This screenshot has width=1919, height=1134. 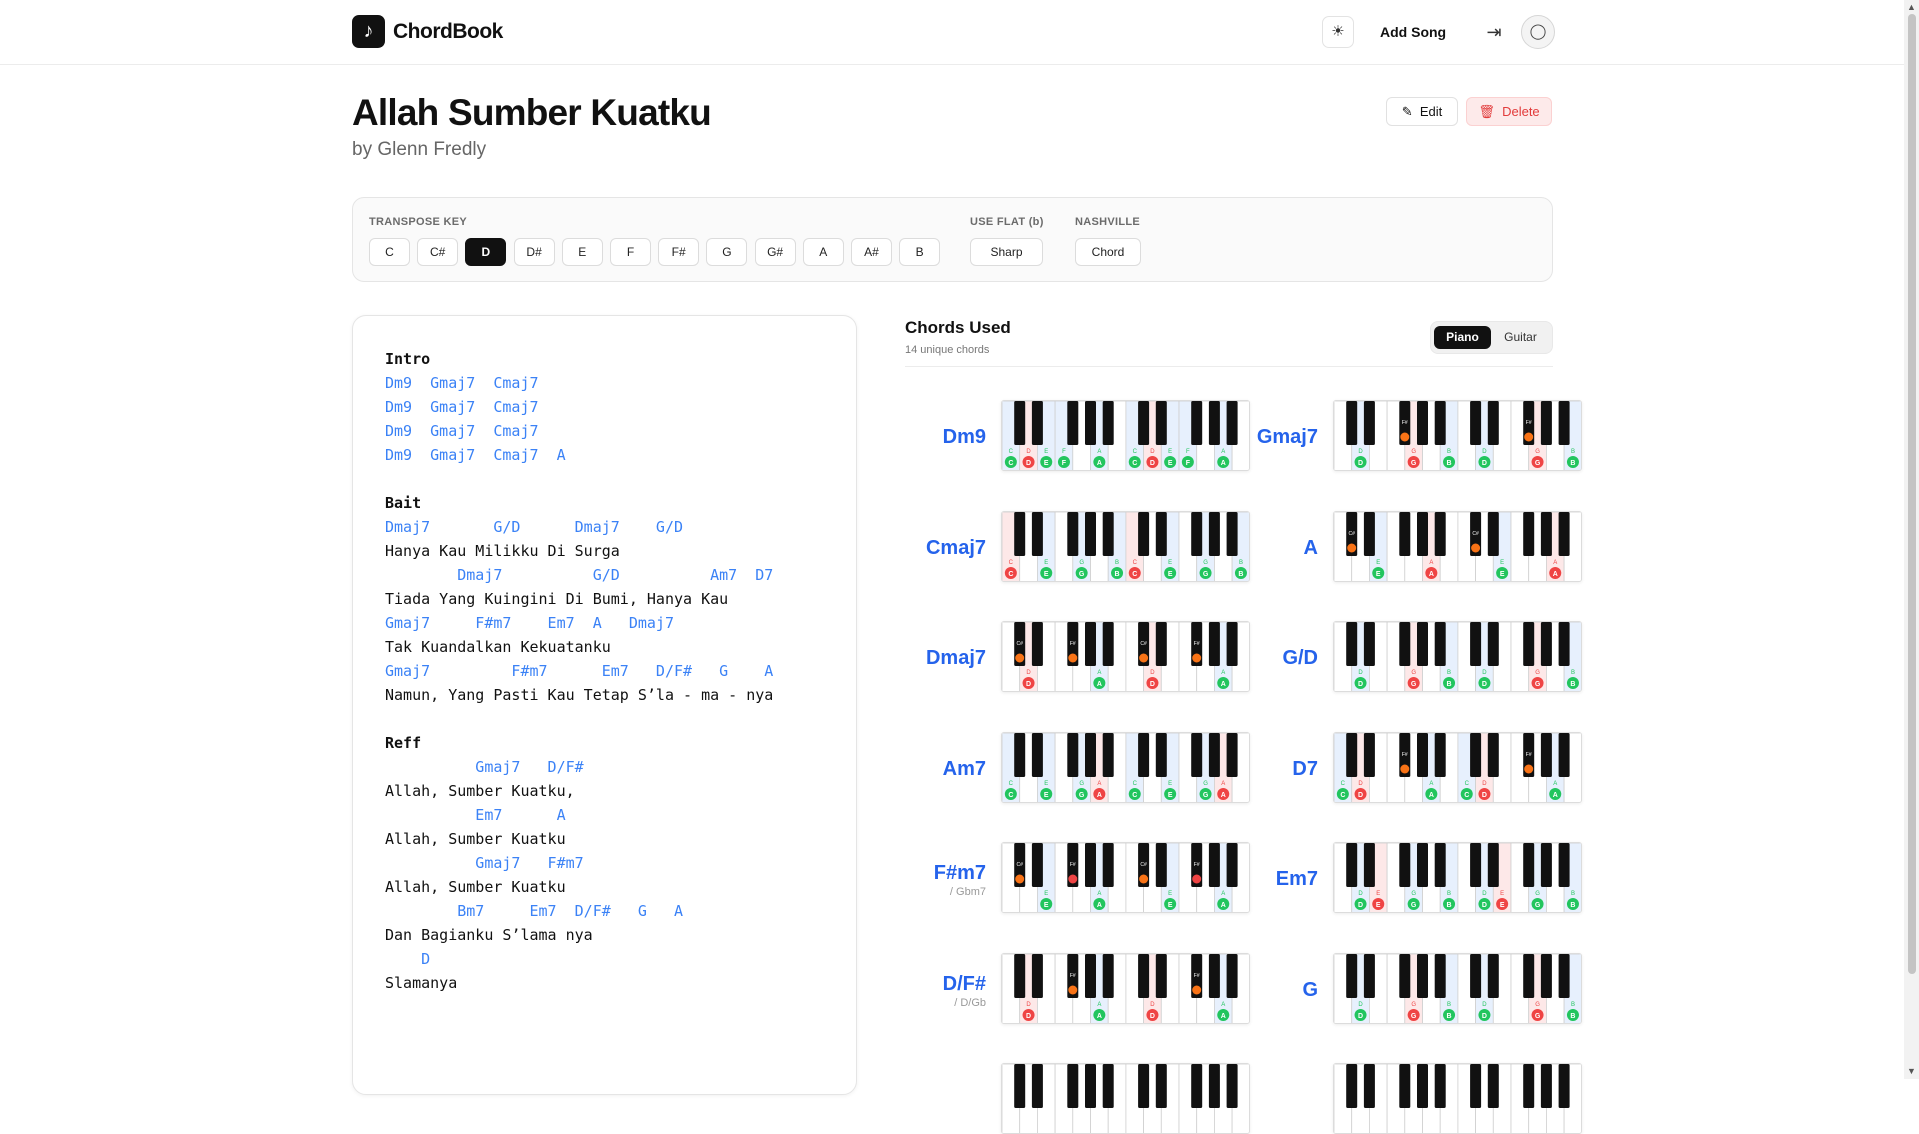 What do you see at coordinates (1912, 494) in the screenshot?
I see `scrollbar-thumb` at bounding box center [1912, 494].